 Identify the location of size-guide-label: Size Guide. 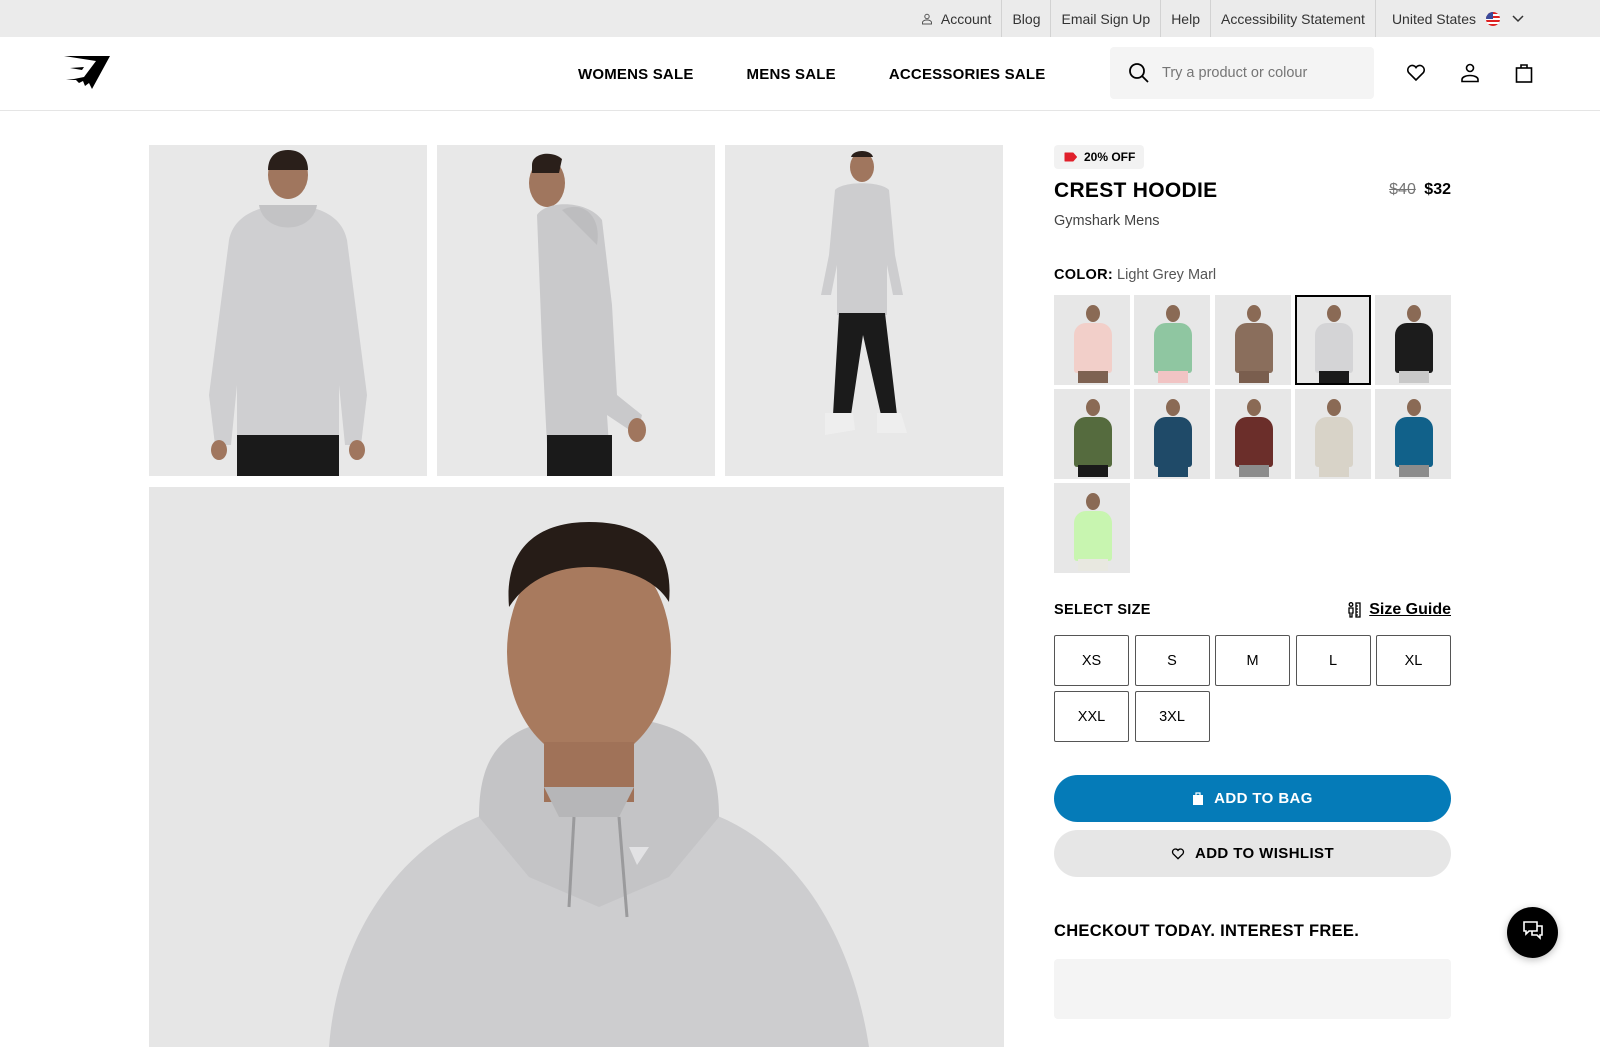
(1410, 609).